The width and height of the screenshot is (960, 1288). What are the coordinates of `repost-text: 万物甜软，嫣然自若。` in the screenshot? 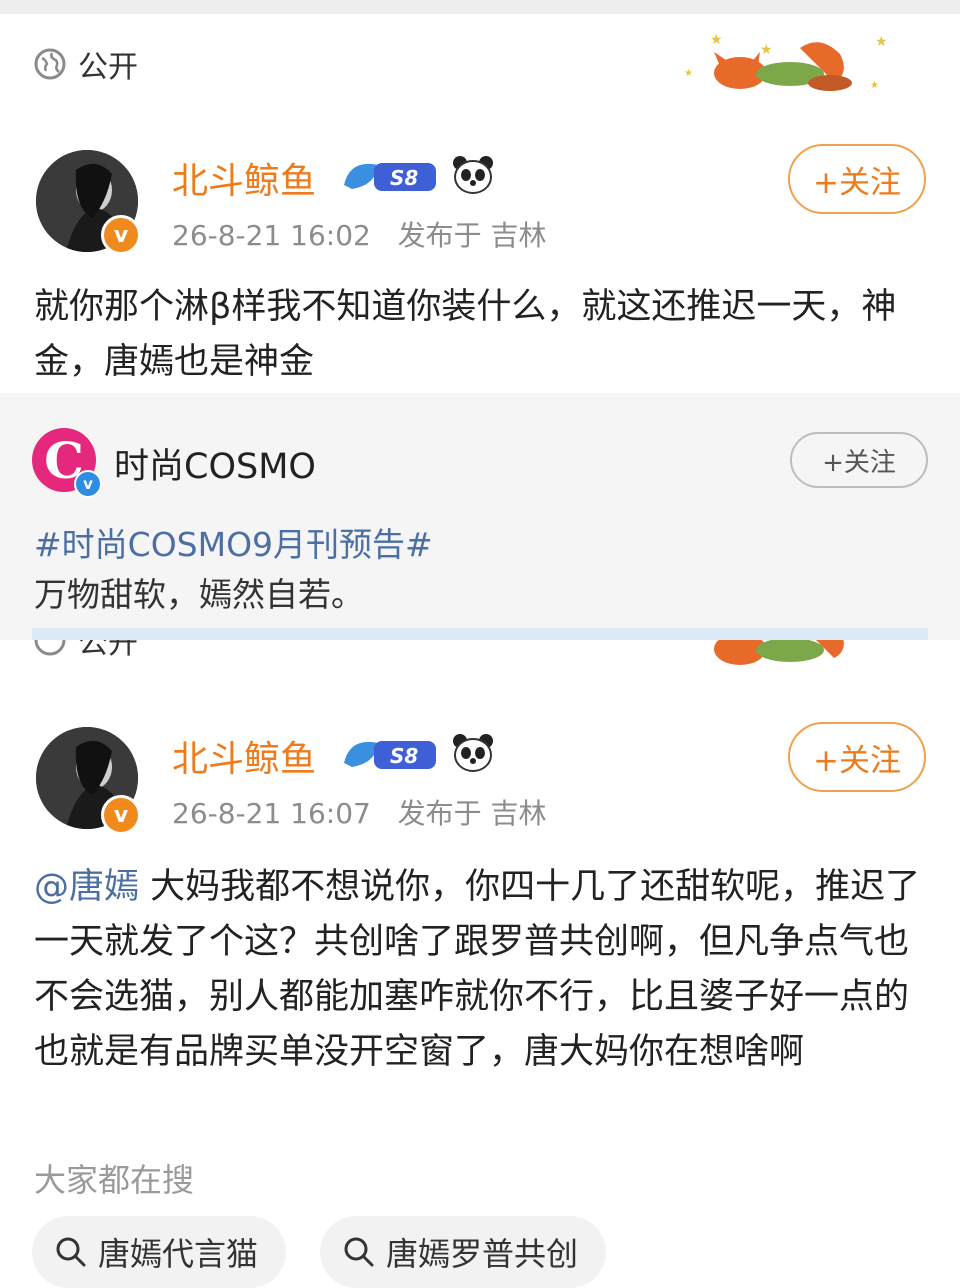 It's located at (199, 594).